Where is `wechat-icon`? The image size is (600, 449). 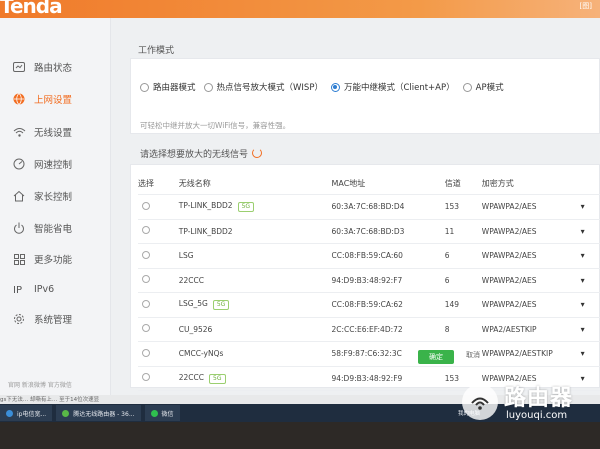 wechat-icon is located at coordinates (154, 413).